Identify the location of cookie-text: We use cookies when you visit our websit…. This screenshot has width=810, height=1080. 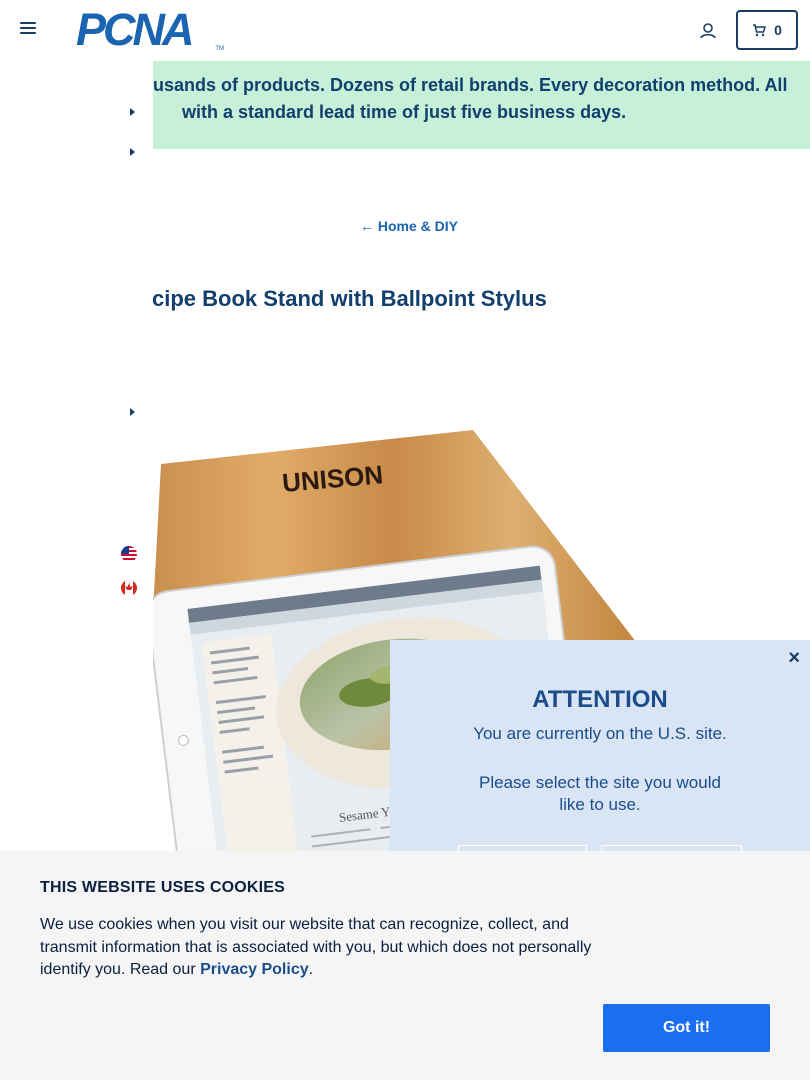
(325, 948).